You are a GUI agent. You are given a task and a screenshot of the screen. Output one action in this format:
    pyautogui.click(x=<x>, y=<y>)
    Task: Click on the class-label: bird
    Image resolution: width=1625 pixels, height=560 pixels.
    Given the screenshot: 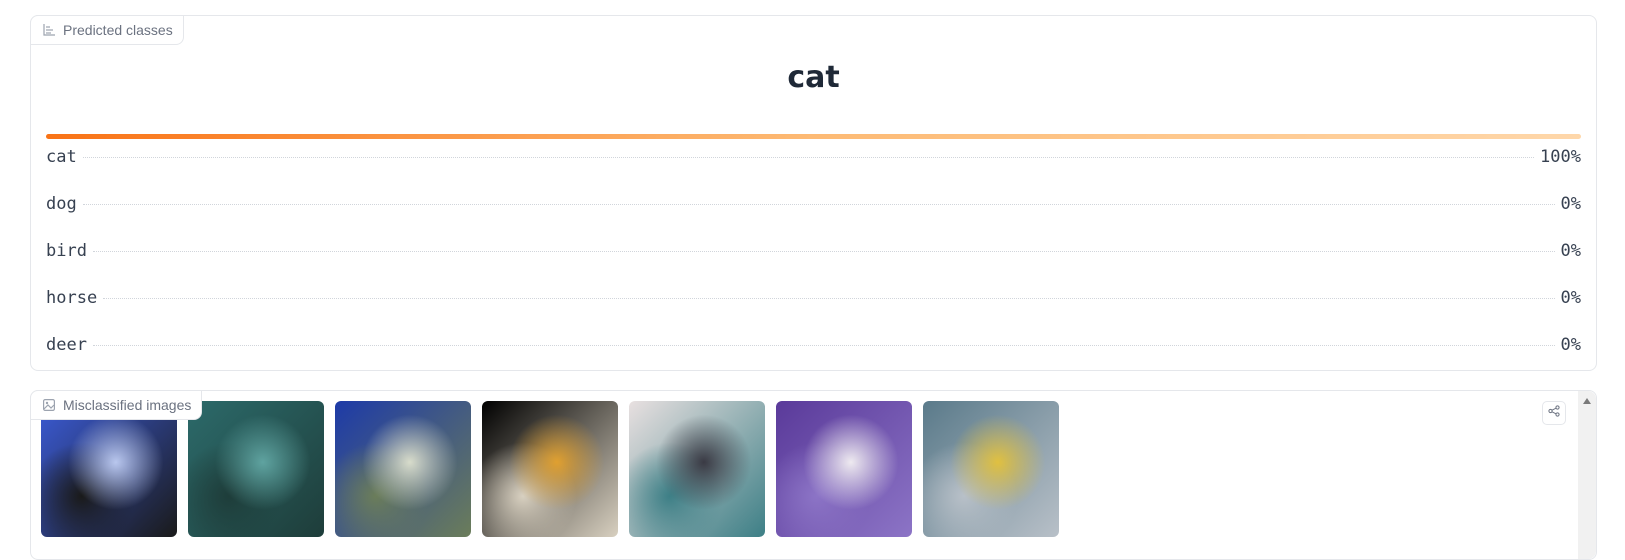 What is the action you would take?
    pyautogui.click(x=66, y=251)
    